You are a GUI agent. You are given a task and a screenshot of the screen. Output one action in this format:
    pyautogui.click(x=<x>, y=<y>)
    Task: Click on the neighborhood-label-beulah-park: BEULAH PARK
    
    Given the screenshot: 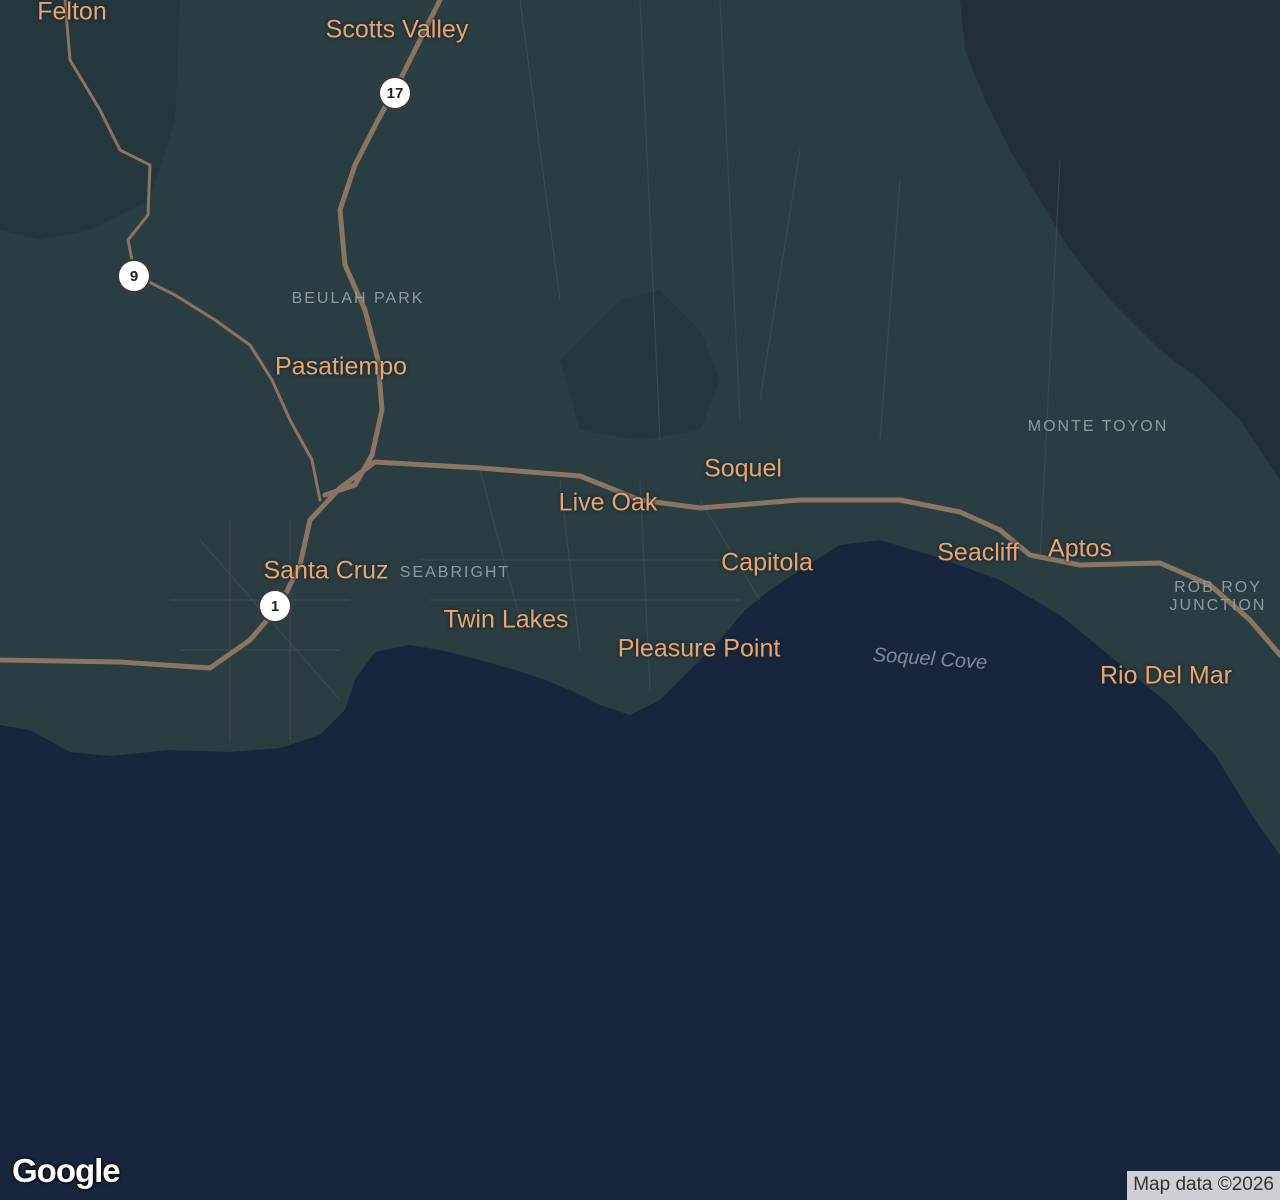 What is the action you would take?
    pyautogui.click(x=358, y=298)
    